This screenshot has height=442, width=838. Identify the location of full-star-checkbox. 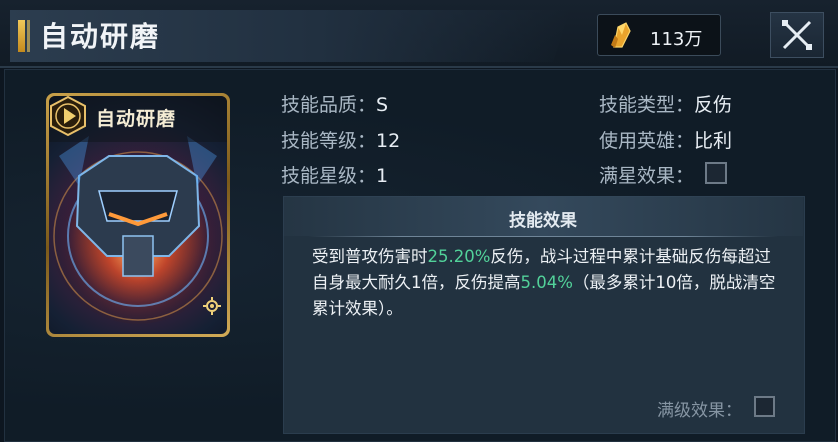
(716, 173).